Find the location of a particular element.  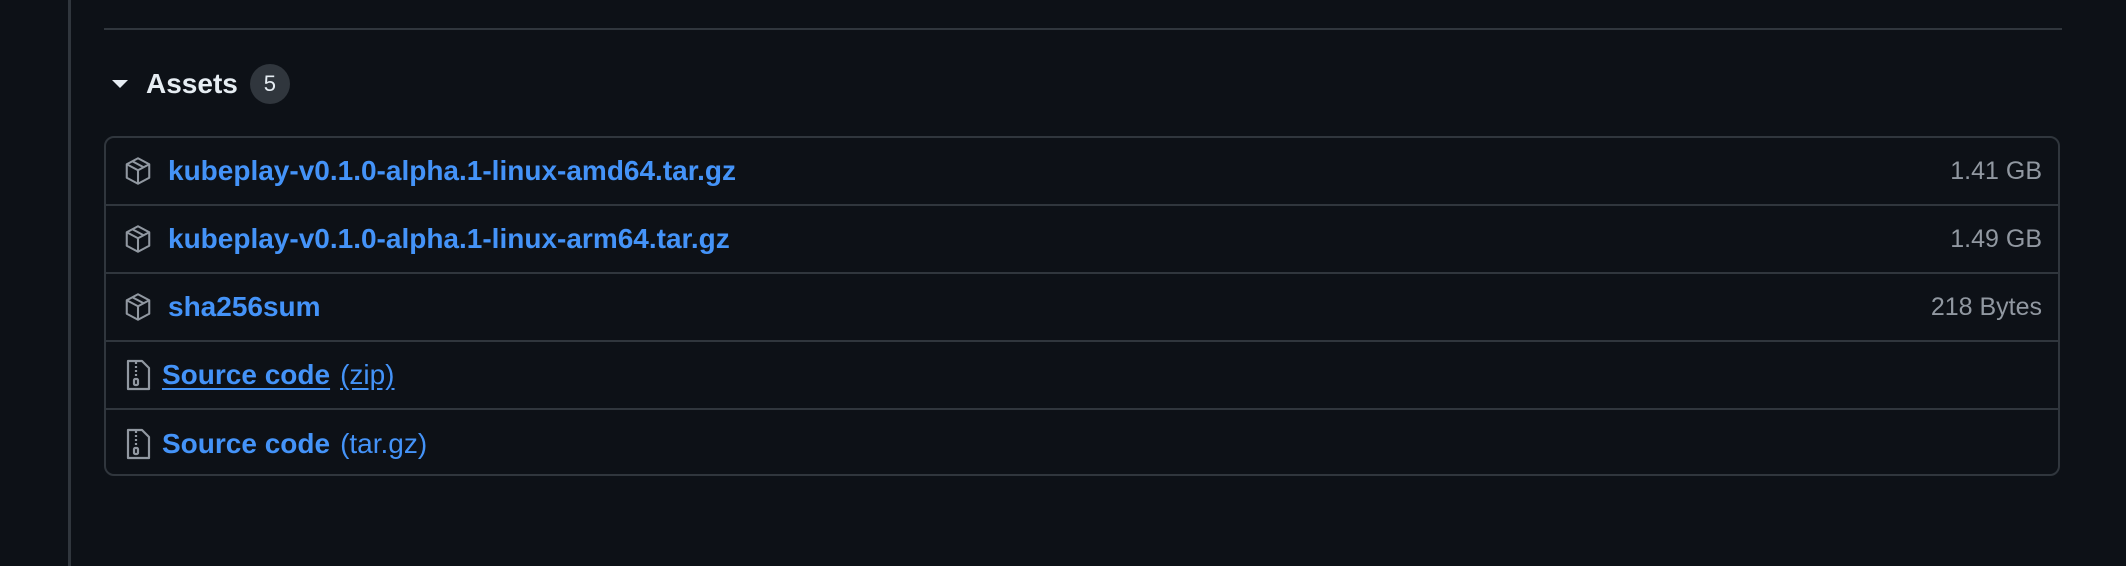

timeline-rail is located at coordinates (69, 283).